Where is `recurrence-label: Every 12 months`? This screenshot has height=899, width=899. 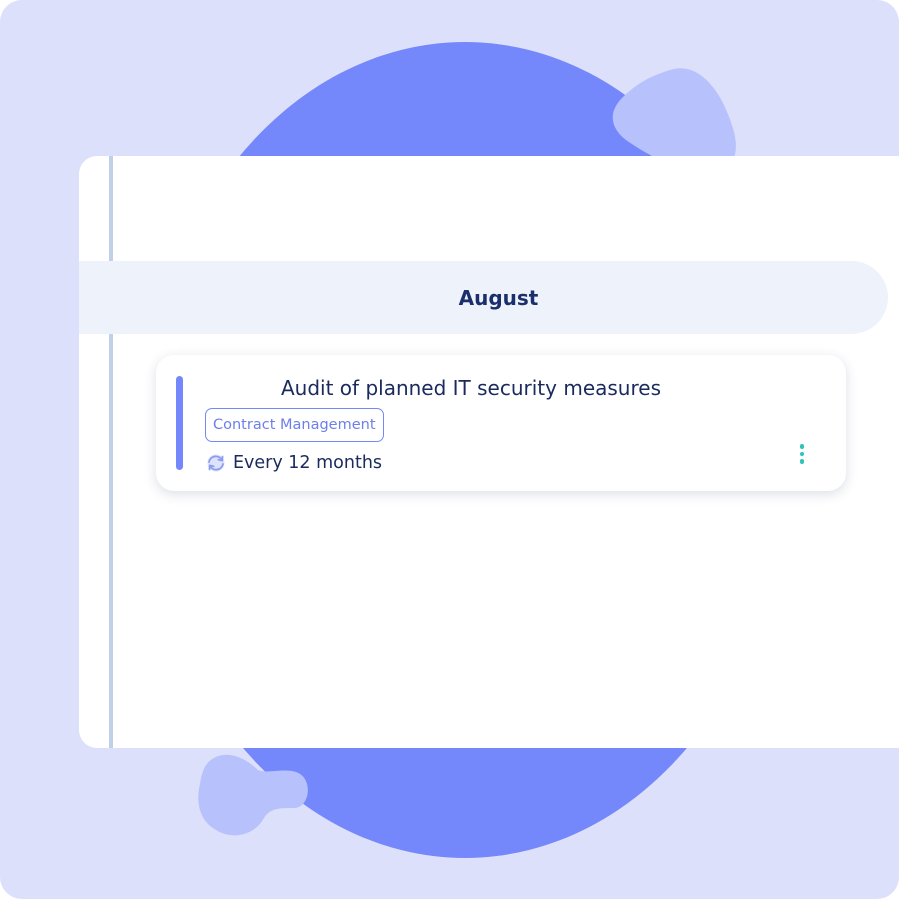
recurrence-label: Every 12 months is located at coordinates (308, 463).